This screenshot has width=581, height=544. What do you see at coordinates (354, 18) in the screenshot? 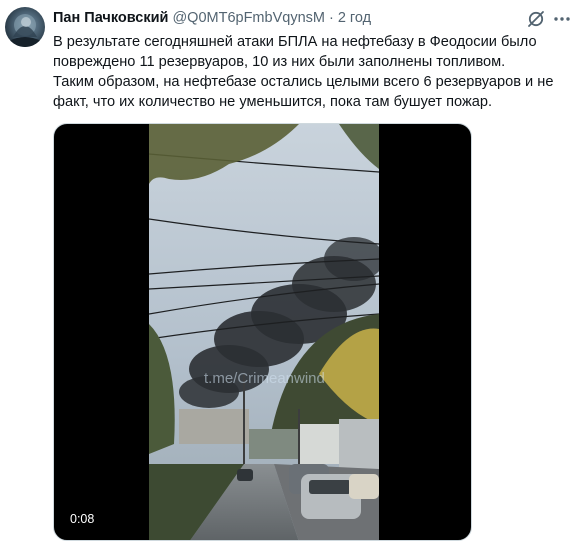
I see `timestamp: 2 год` at bounding box center [354, 18].